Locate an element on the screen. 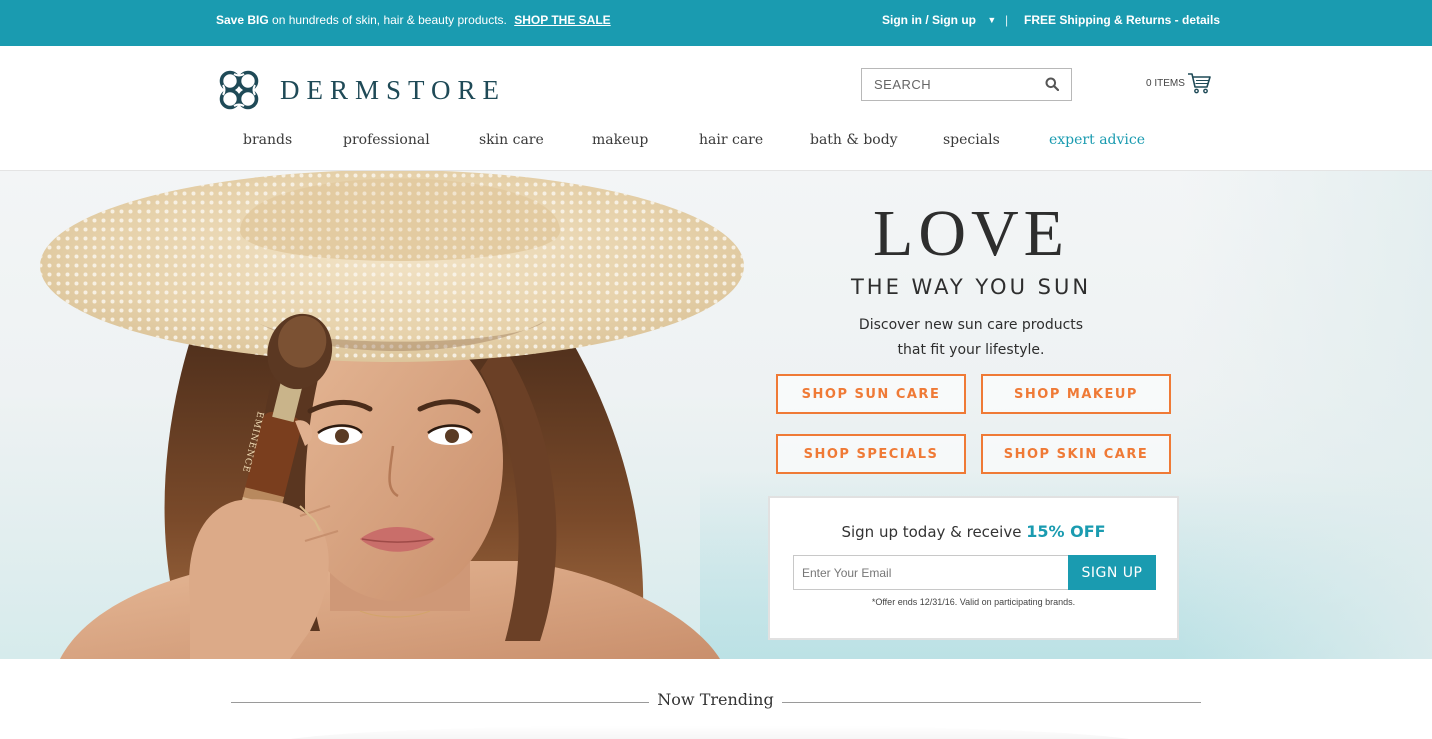 The height and width of the screenshot is (739, 1432). search-box is located at coordinates (966, 84).